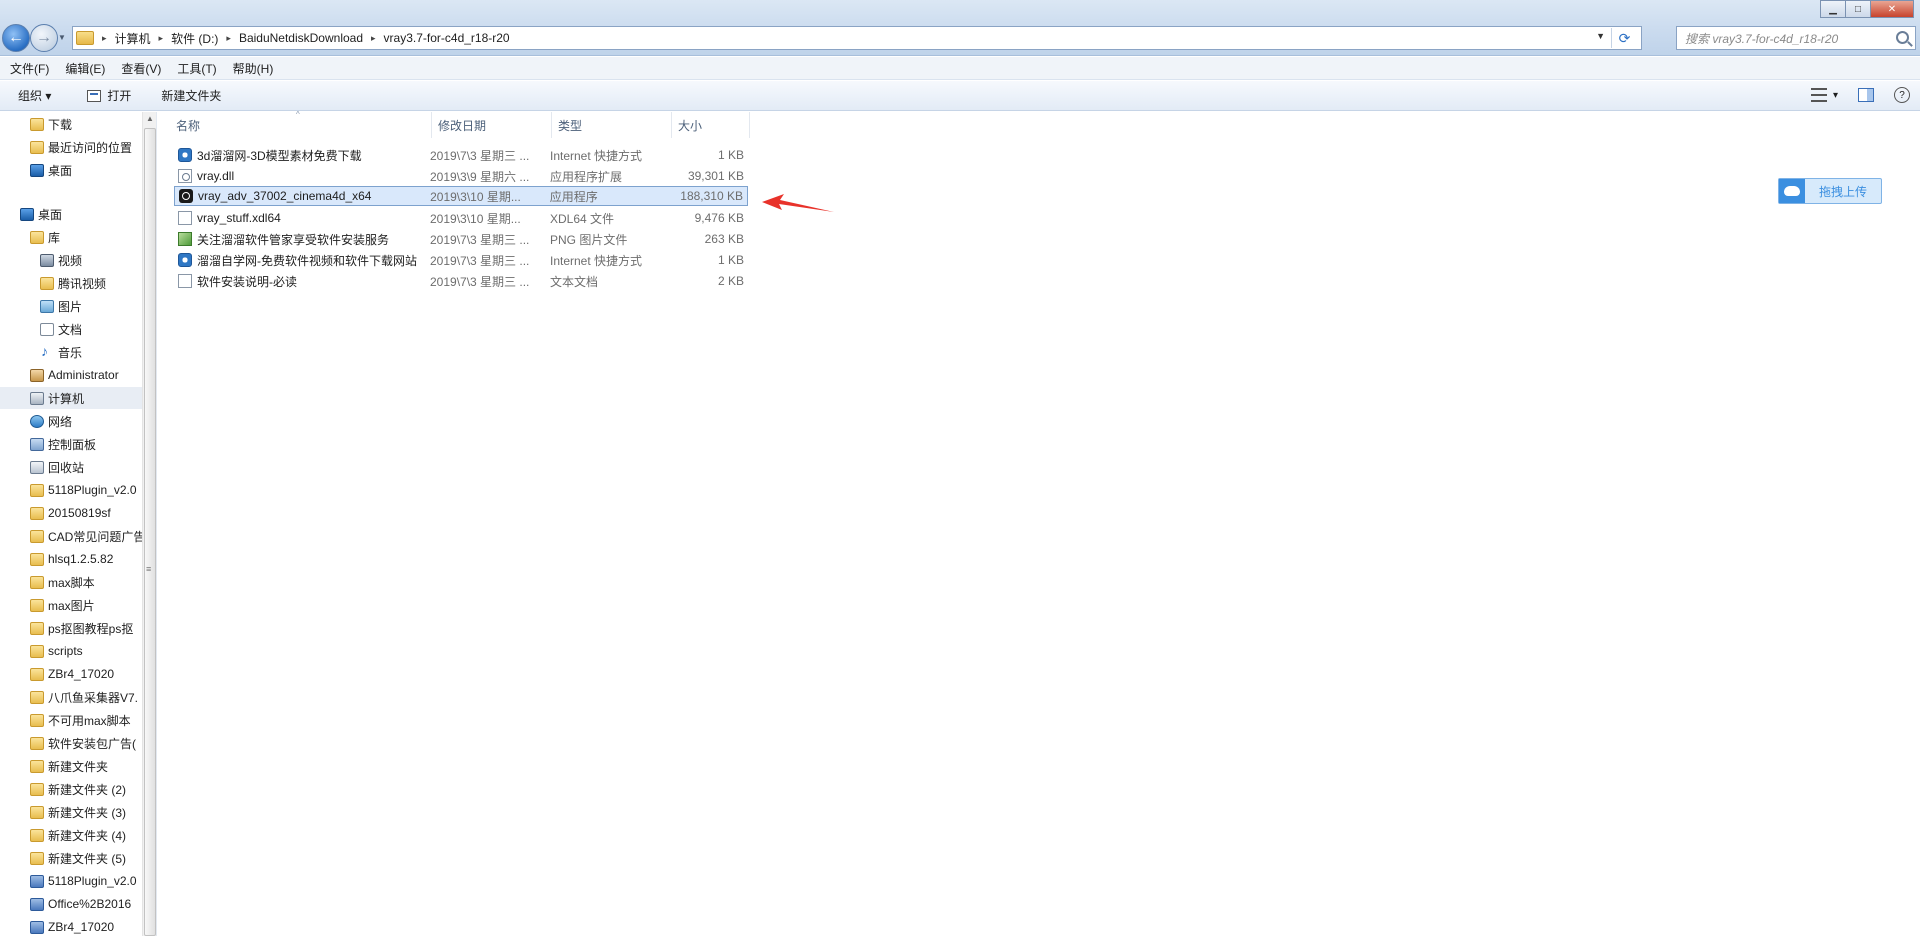 The height and width of the screenshot is (936, 1920). I want to click on menu-view: 查看(V), so click(141, 68).